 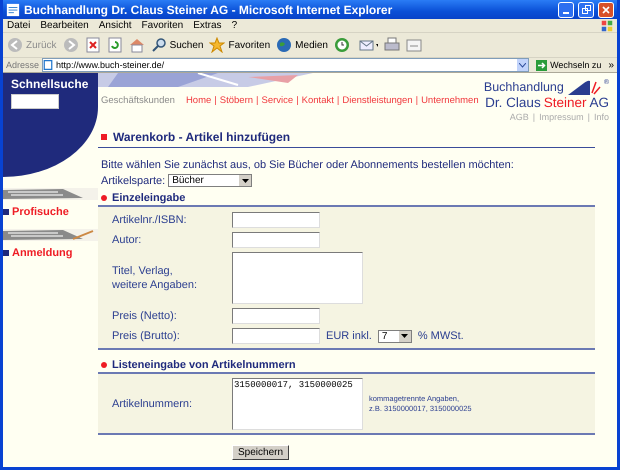 I want to click on nav-link: Unternehmen, so click(x=450, y=100).